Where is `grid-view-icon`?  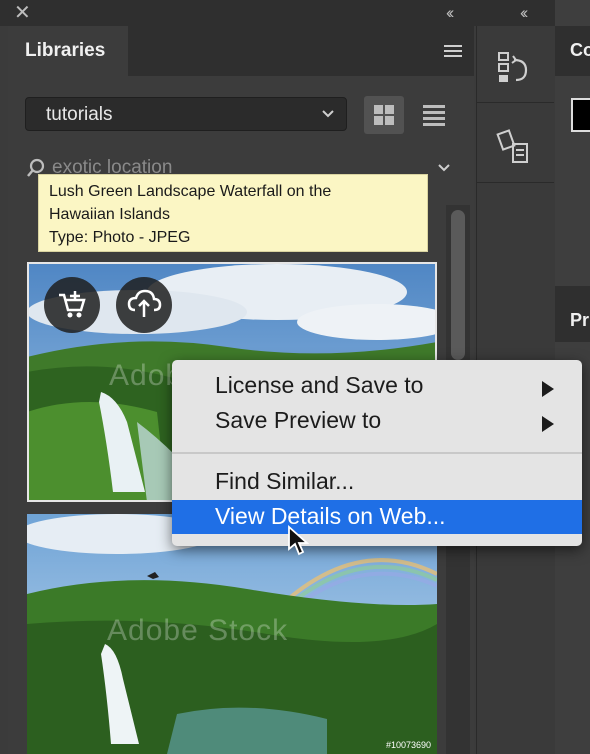
grid-view-icon is located at coordinates (384, 115).